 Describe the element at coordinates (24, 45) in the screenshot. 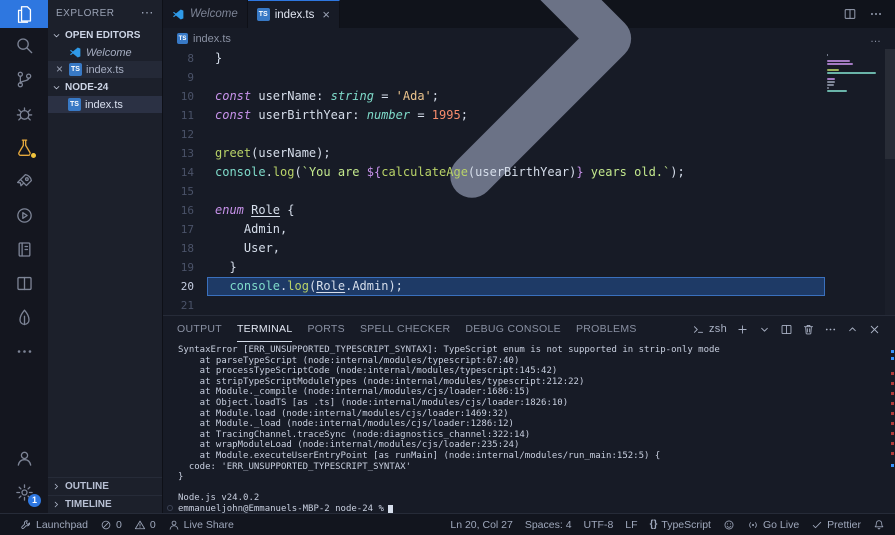

I see `activity-item-search` at that location.